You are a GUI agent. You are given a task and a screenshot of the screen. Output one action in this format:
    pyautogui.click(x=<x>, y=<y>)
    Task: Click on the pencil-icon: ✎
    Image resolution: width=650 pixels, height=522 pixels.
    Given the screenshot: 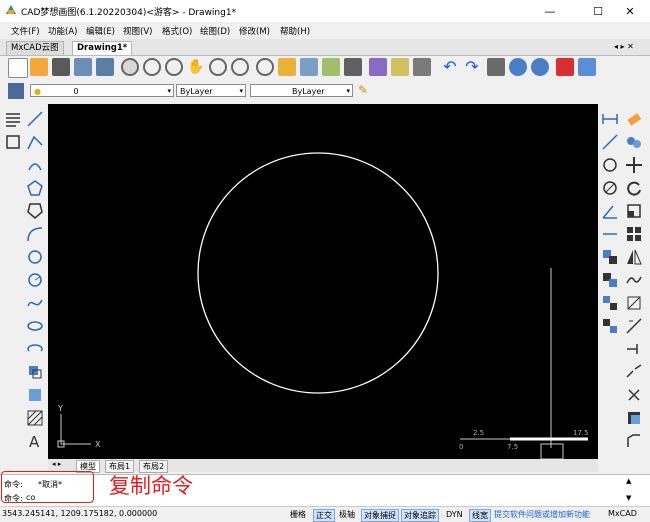 What is the action you would take?
    pyautogui.click(x=365, y=91)
    